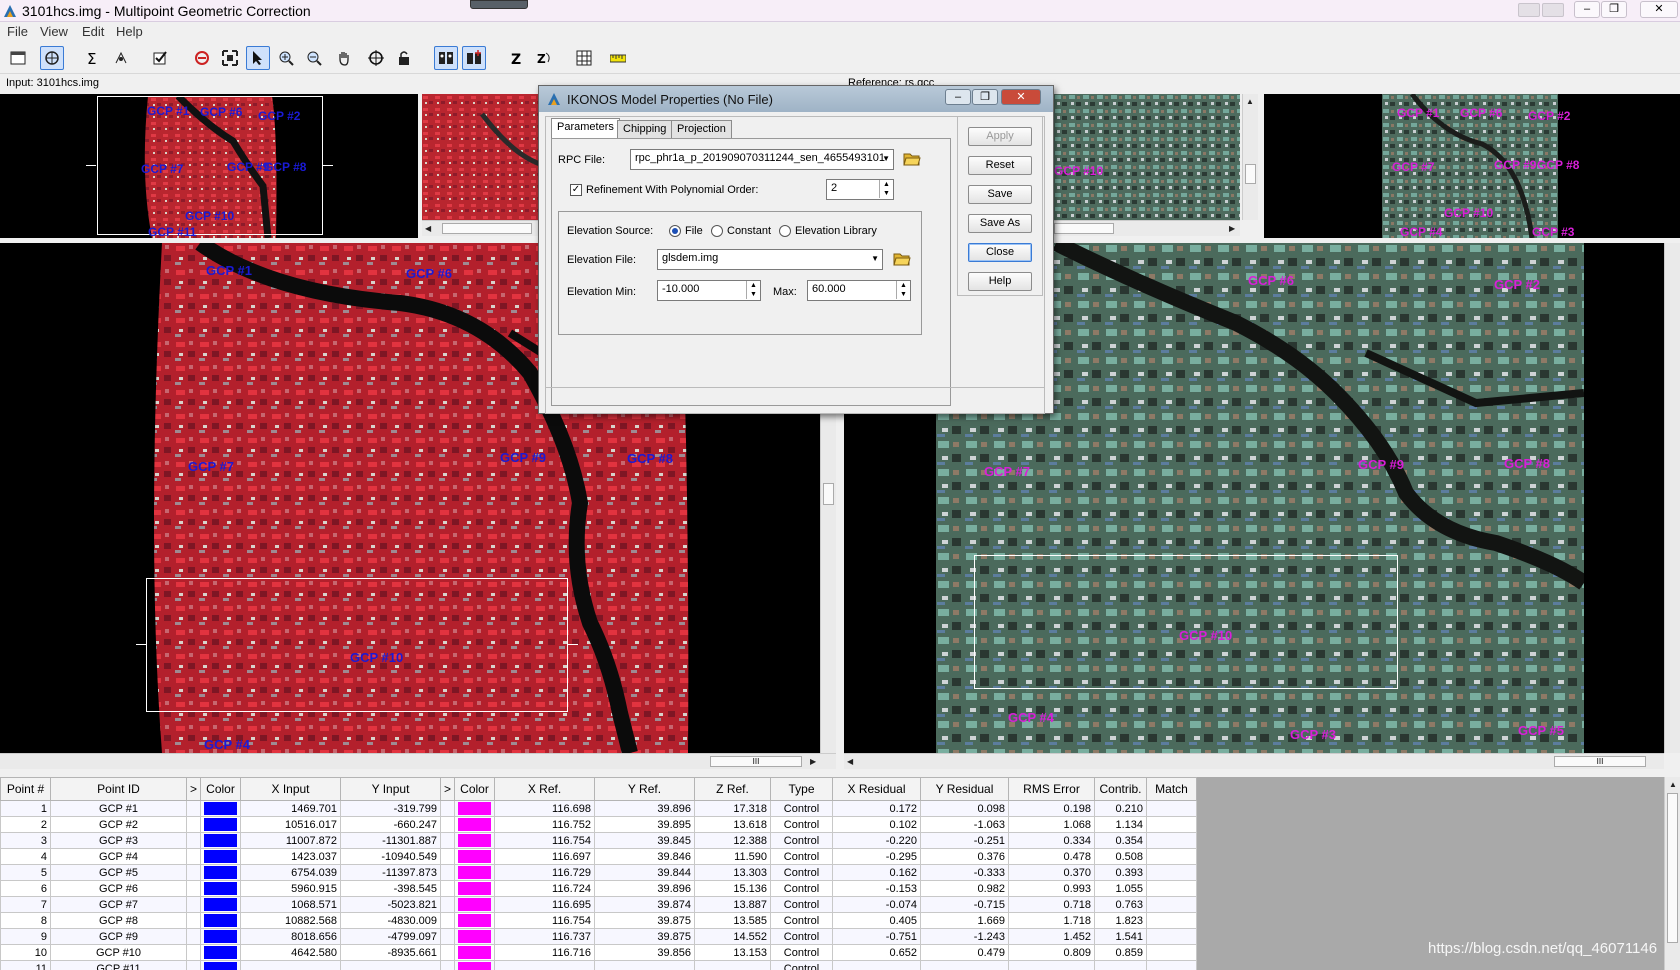 The height and width of the screenshot is (970, 1680). Describe the element at coordinates (902, 259) in the screenshot. I see `elev-folder-open-icon` at that location.